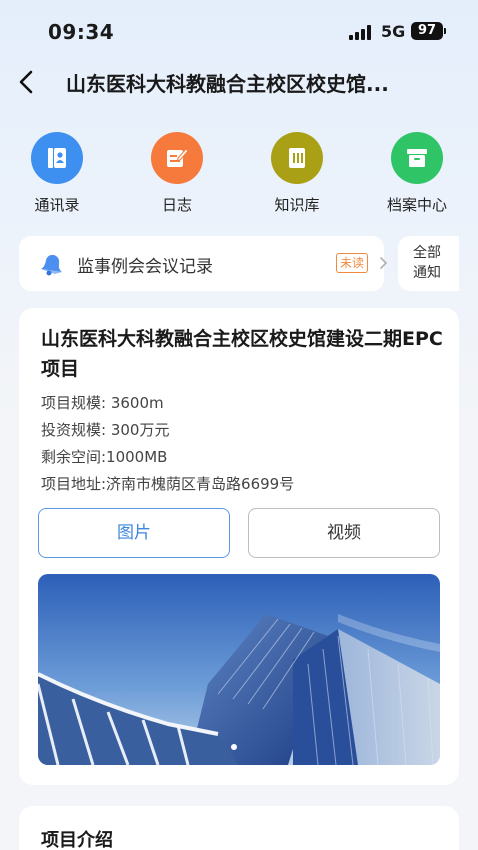  I want to click on project-title: 山东医科大科教融合主校区校史馆建设二期EPC项目, so click(242, 354).